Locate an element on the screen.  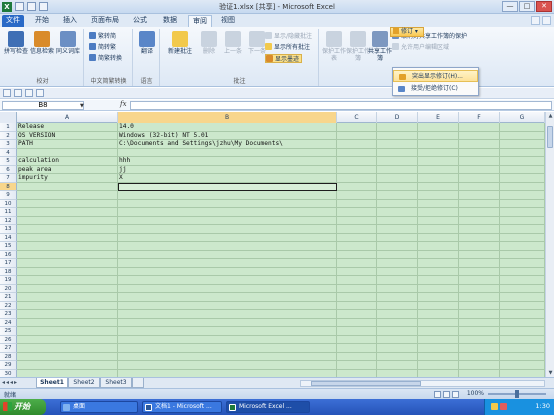
cell-f13 is located at coordinates (479, 229).